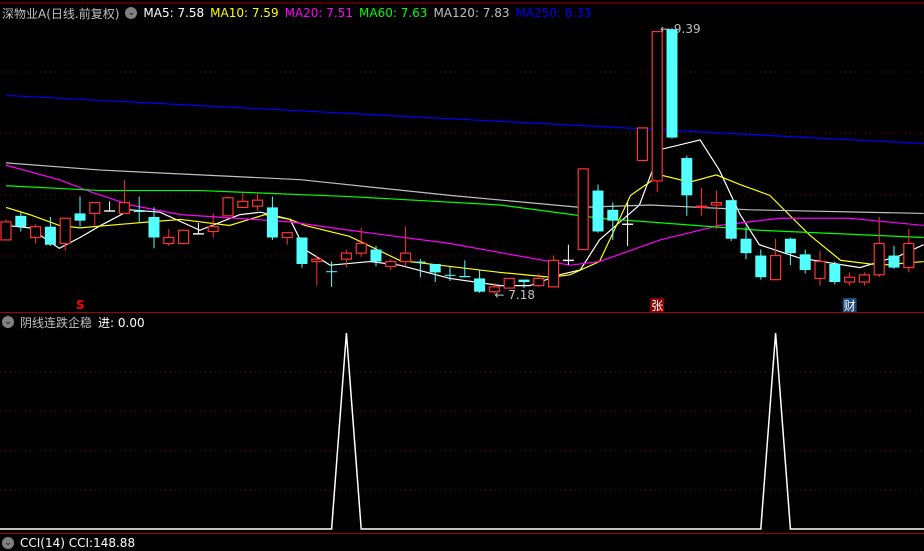 The image size is (924, 551). Describe the element at coordinates (61, 13) in the screenshot. I see `stock-title: 深物业A(日线.前复权)` at that location.